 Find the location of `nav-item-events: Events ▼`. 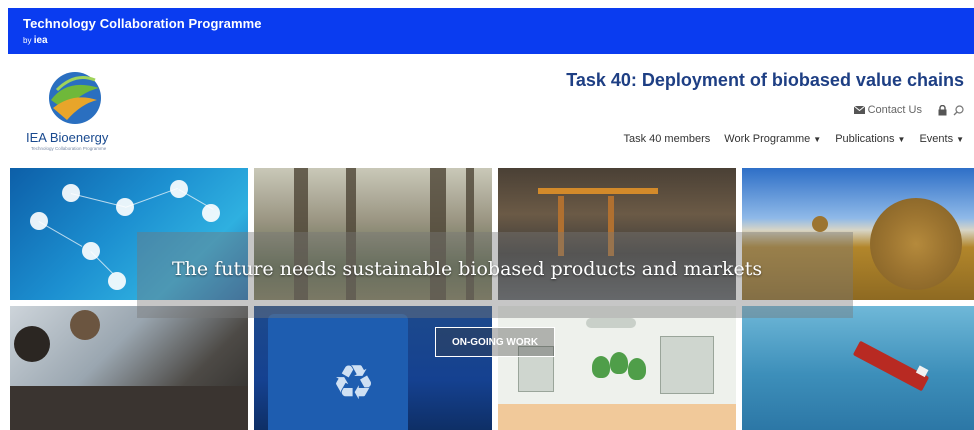

nav-item-events: Events ▼ is located at coordinates (941, 139).